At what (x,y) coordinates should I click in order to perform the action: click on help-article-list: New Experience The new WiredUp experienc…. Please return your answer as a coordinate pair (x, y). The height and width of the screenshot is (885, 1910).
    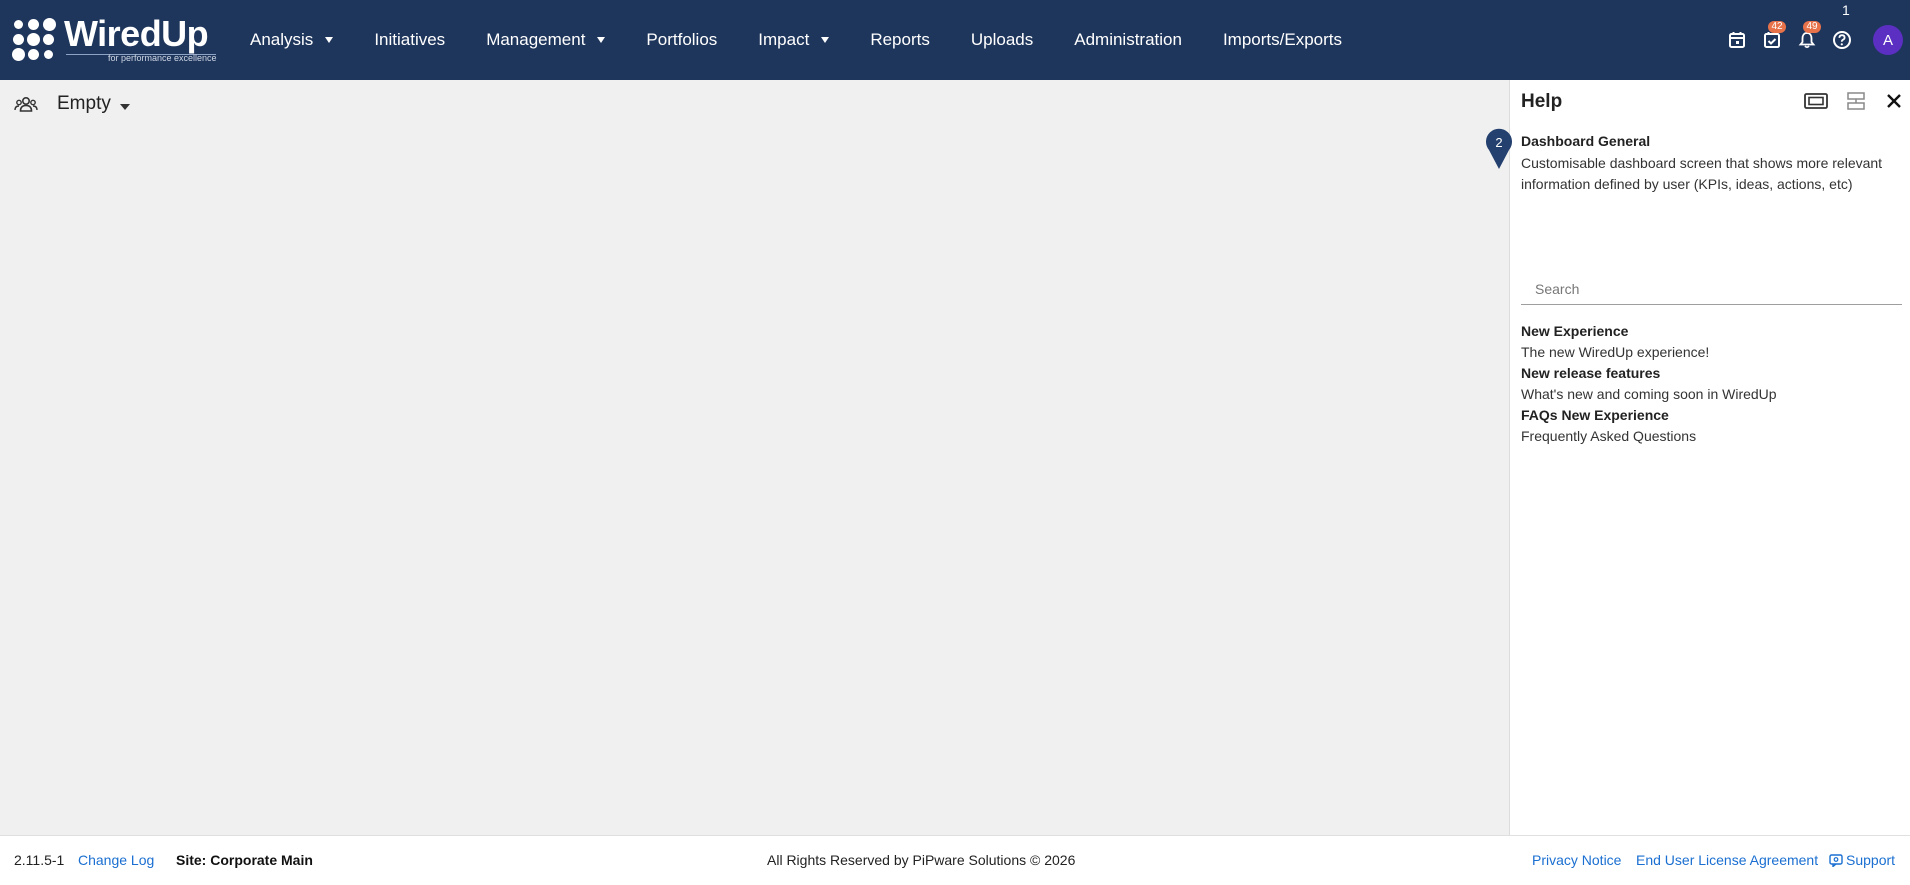
    Looking at the image, I should click on (1711, 384).